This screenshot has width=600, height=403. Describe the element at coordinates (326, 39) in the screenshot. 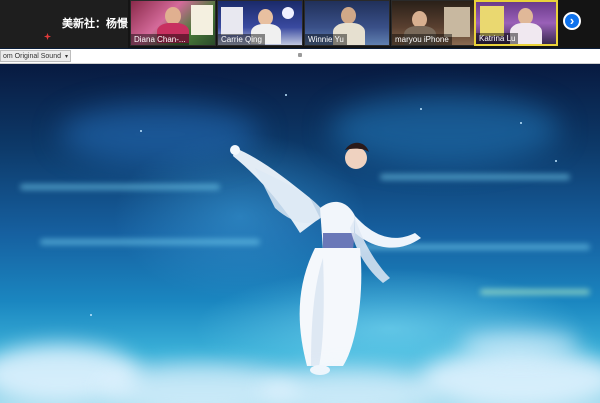

I see `participant-name: Winnie Yu` at that location.